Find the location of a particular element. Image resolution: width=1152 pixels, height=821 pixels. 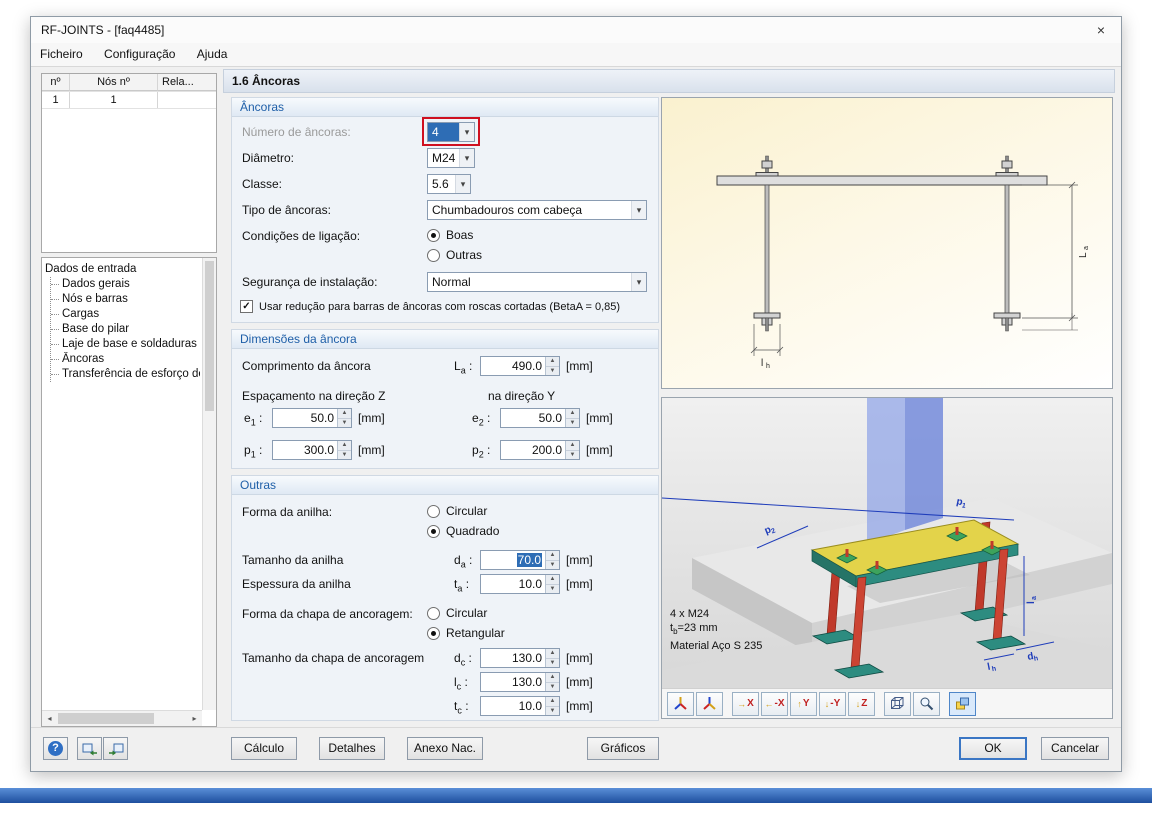

lc-input: 130.0 ▲ ▼ is located at coordinates (520, 682).